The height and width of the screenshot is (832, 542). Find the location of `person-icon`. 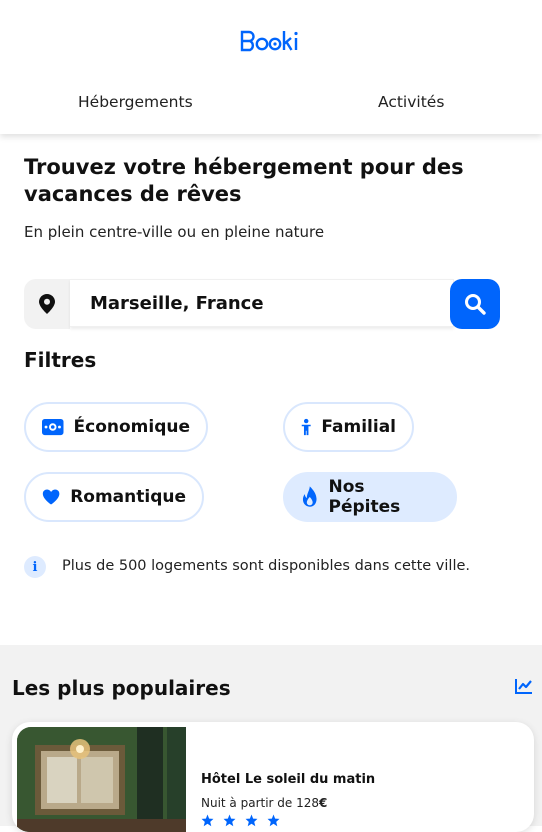

person-icon is located at coordinates (306, 427).